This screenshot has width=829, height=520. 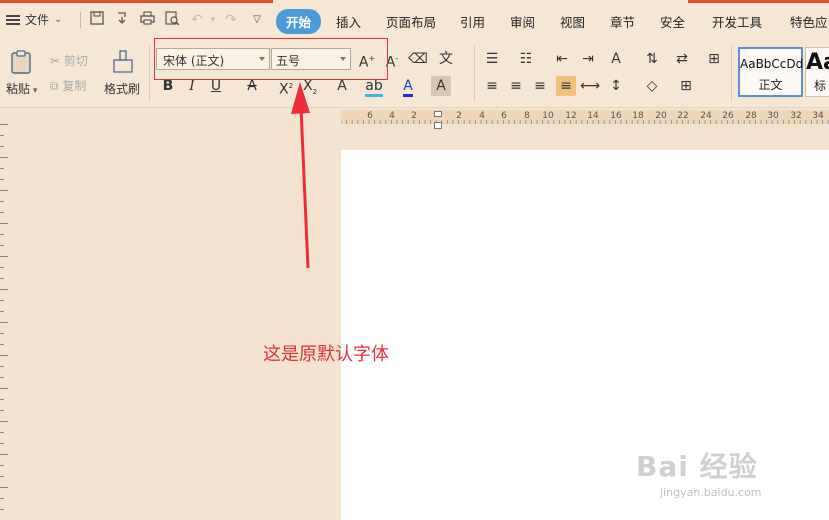 What do you see at coordinates (326, 354) in the screenshot?
I see `annotation-text: 这是原默认字体` at bounding box center [326, 354].